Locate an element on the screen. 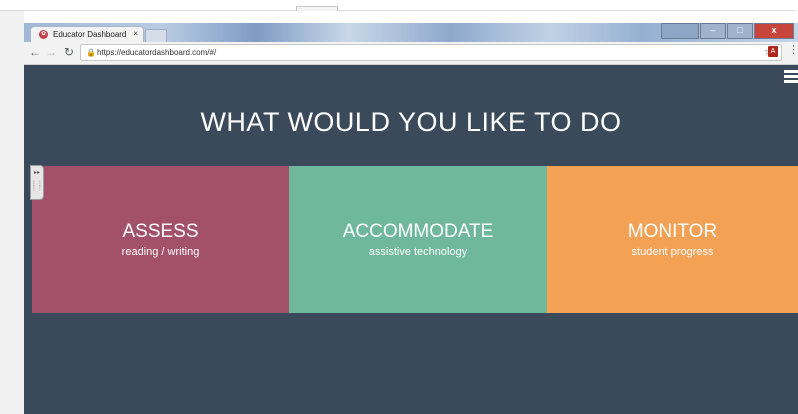  back-arrow-icon: ← is located at coordinates (35, 52).